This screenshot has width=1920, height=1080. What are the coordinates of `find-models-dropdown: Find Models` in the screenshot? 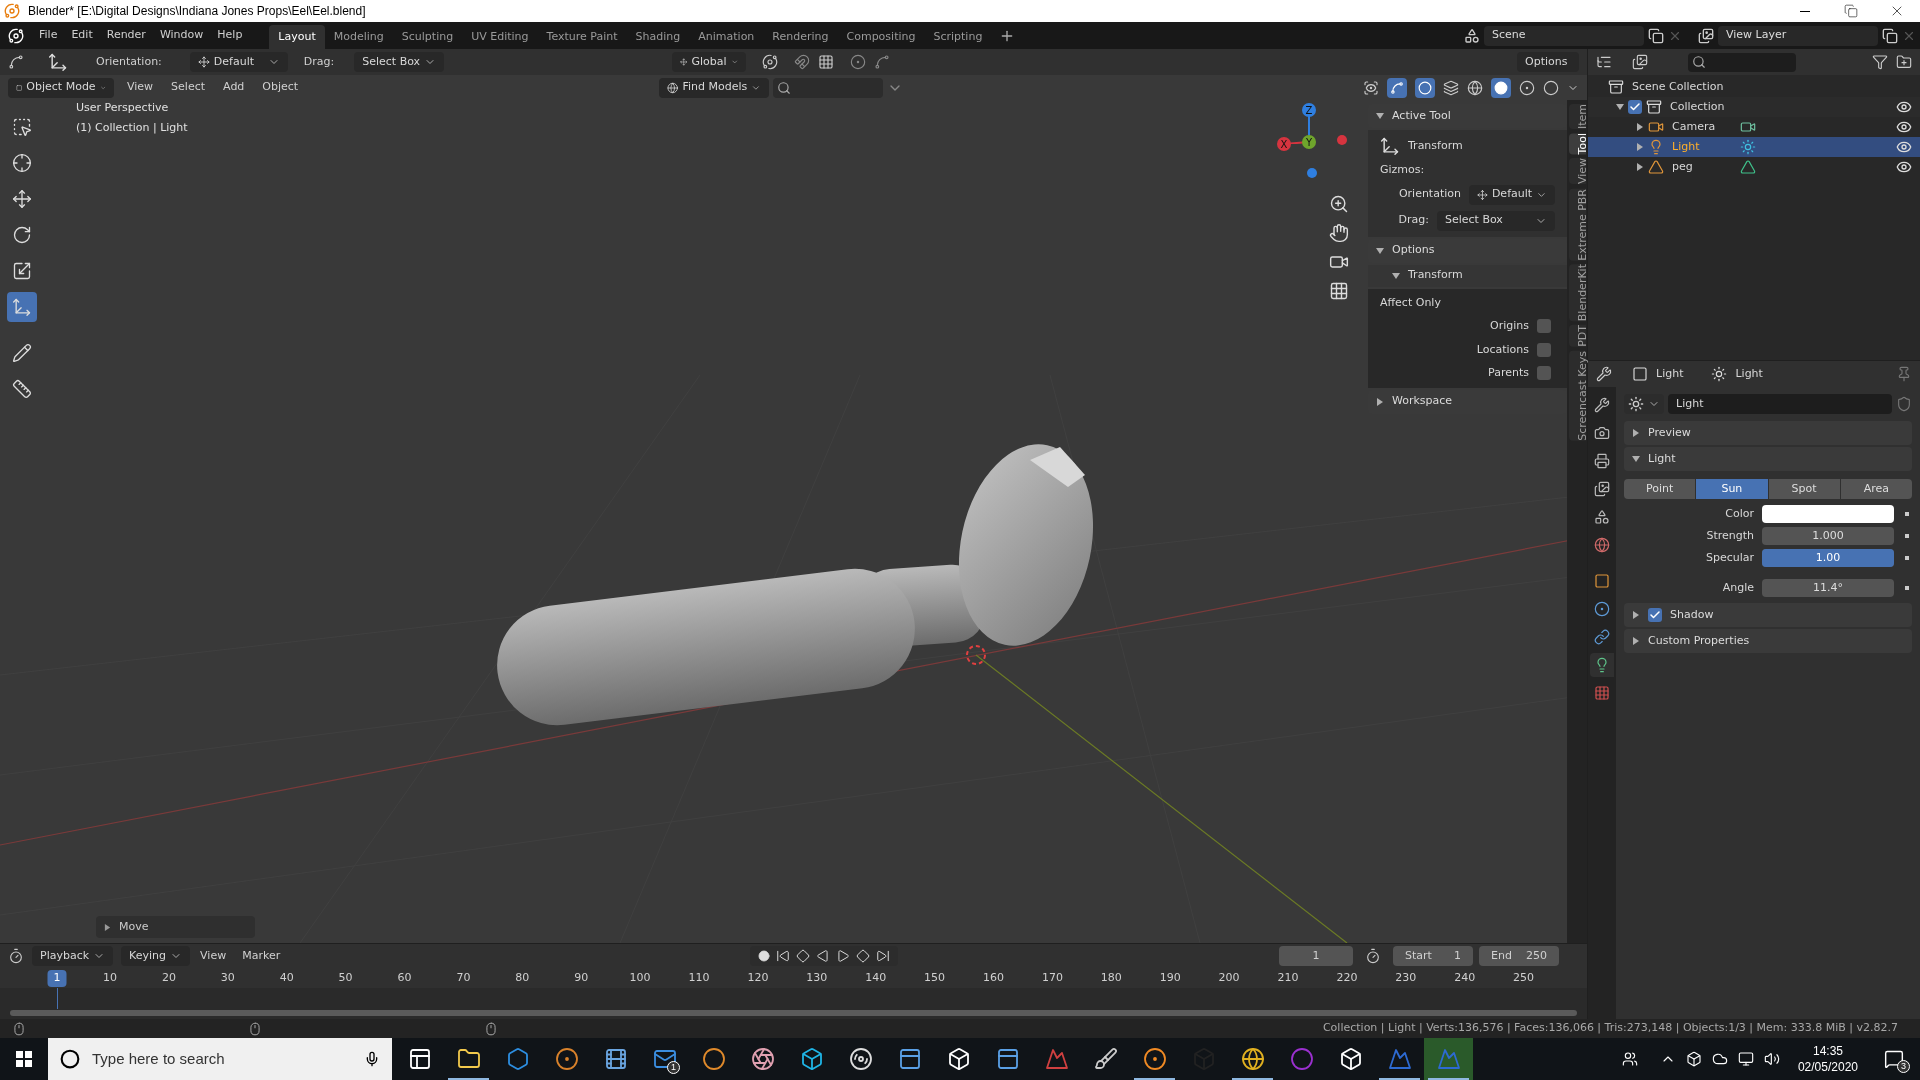 It's located at (714, 87).